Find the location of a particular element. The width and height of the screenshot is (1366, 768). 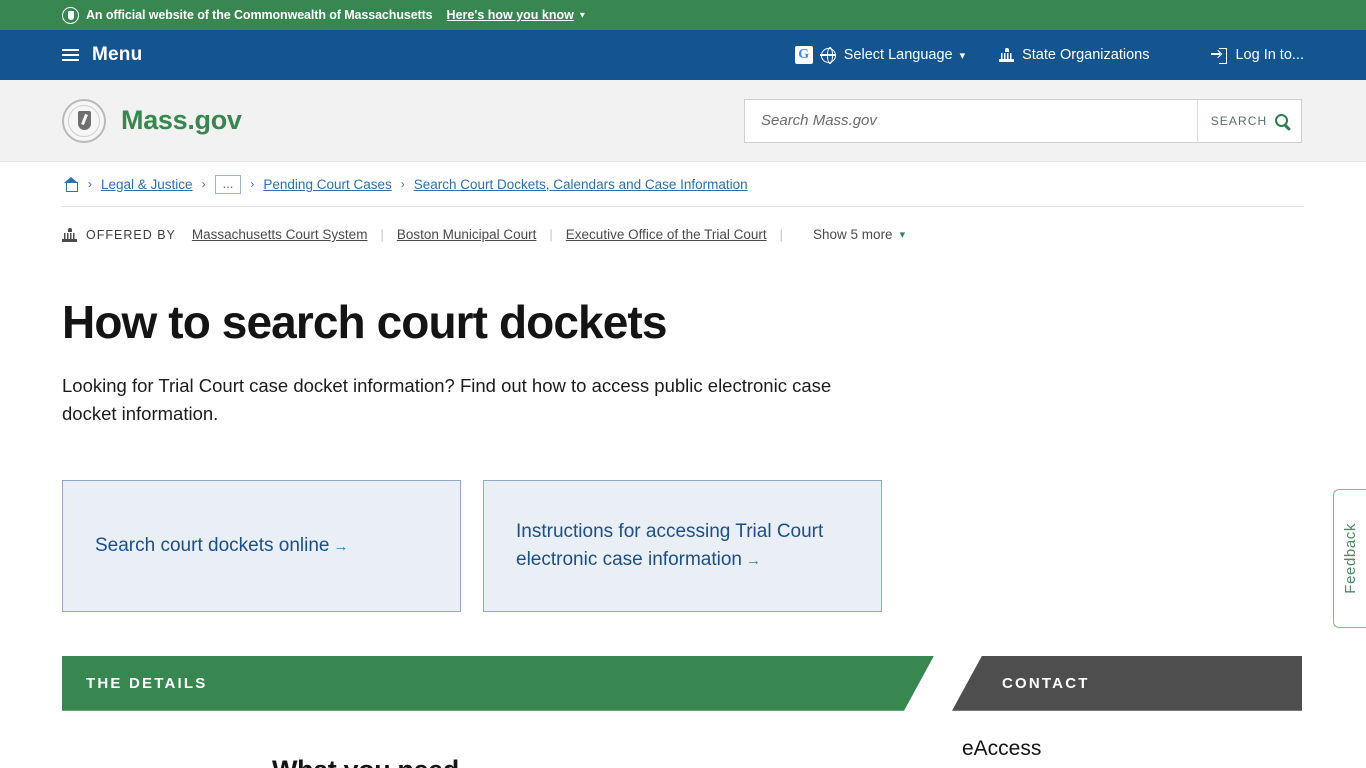

contact-column: eAccess Online is located at coordinates (1129, 752).